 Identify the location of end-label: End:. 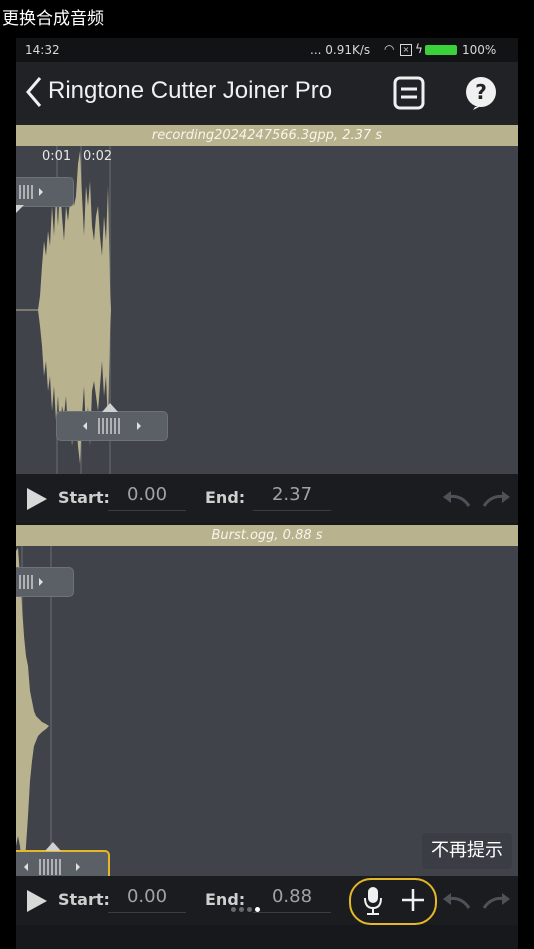
(225, 497).